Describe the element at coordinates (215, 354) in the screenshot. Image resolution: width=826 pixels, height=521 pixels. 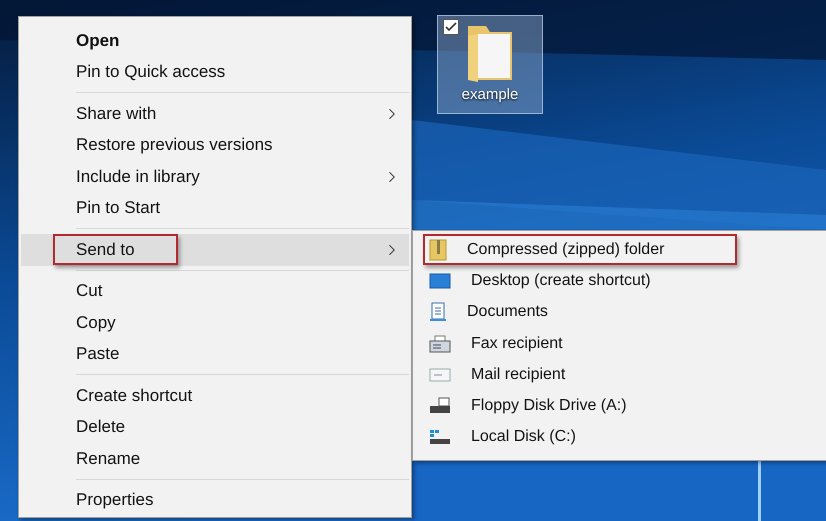
I see `menu-item: Paste` at that location.